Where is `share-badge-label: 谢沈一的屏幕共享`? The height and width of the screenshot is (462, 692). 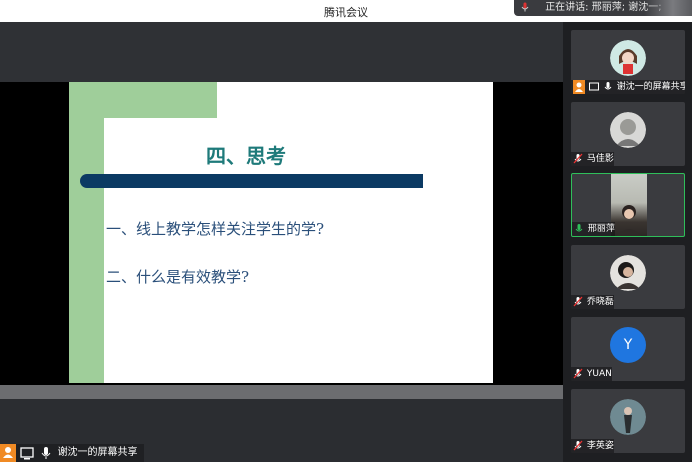 share-badge-label: 谢沈一的屏幕共享 is located at coordinates (97, 452).